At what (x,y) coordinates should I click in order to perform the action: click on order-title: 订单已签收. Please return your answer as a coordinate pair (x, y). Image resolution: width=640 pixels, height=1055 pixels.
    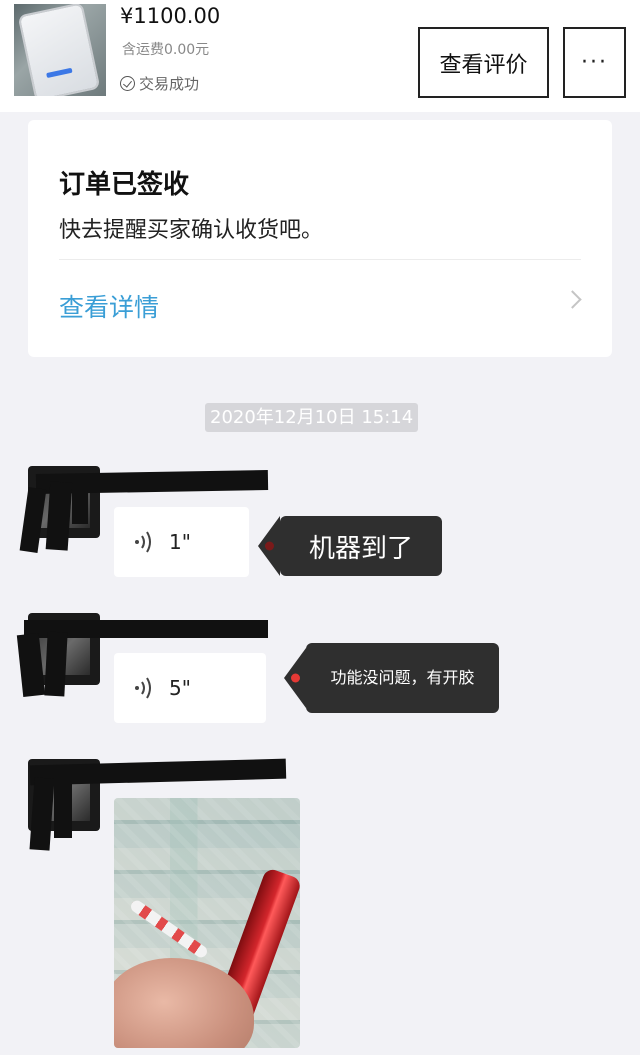
    Looking at the image, I should click on (124, 185).